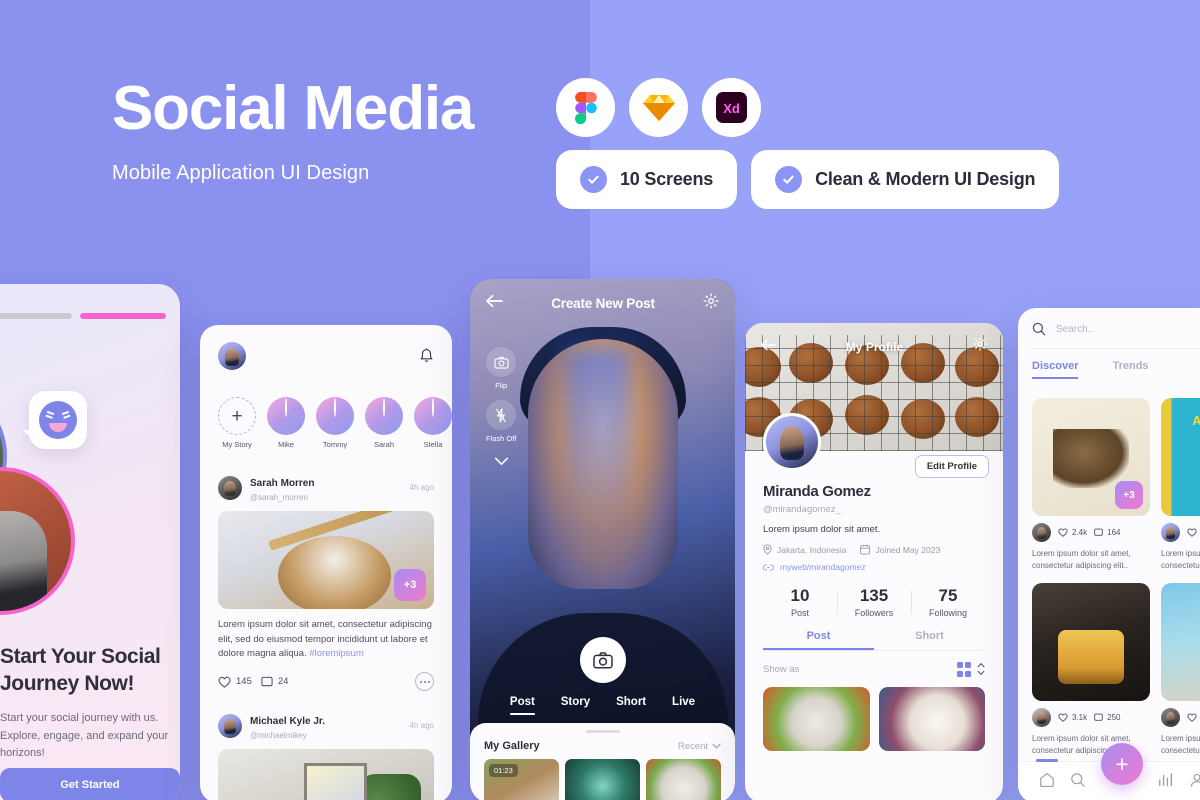 The height and width of the screenshot is (800, 1200). What do you see at coordinates (602, 303) in the screenshot?
I see `camera-topbar: Create New Post` at bounding box center [602, 303].